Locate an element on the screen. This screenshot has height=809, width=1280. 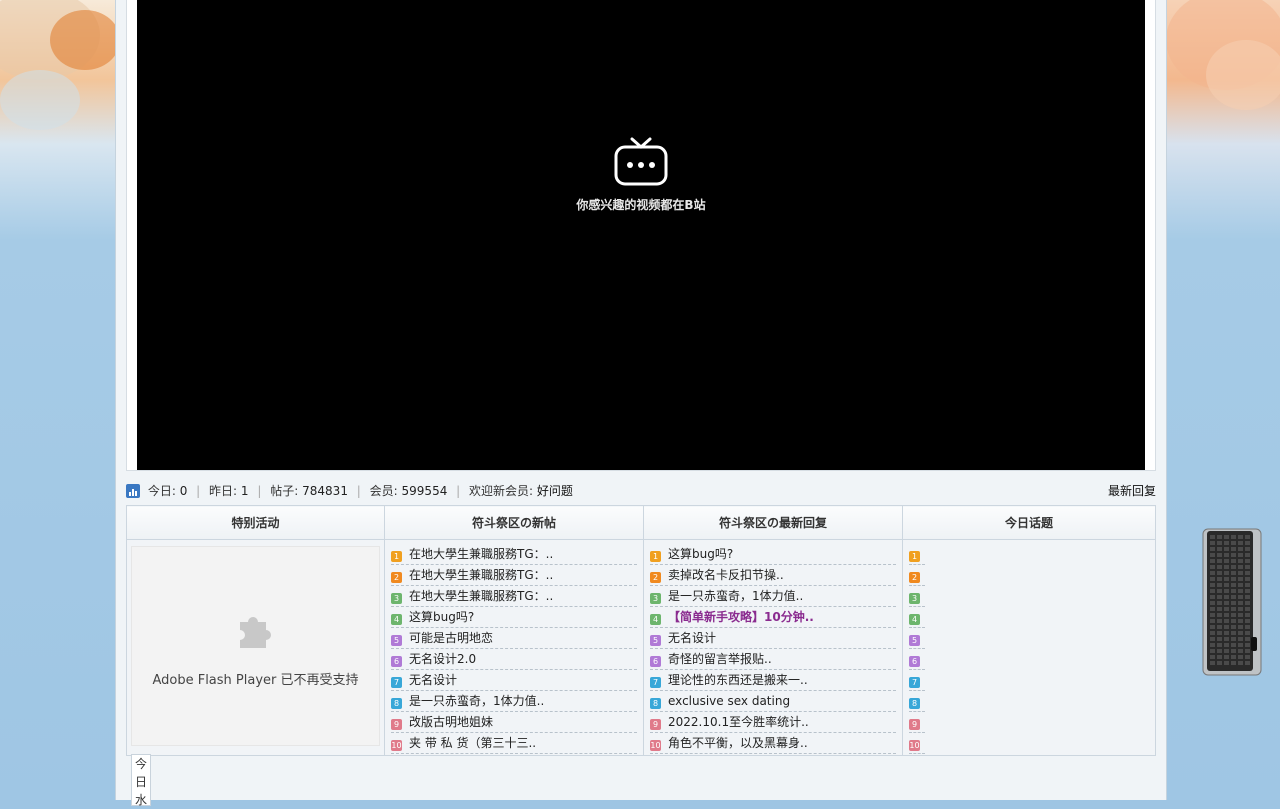
today-water-box: 今日水 is located at coordinates (141, 780).